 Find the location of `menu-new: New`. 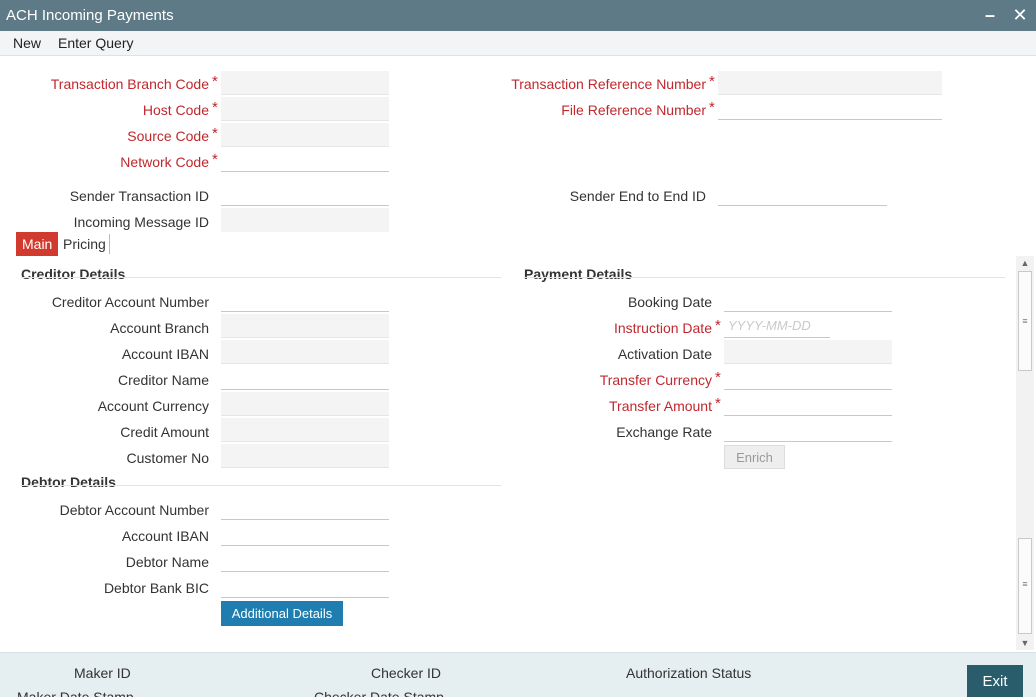

menu-new: New is located at coordinates (27, 43).